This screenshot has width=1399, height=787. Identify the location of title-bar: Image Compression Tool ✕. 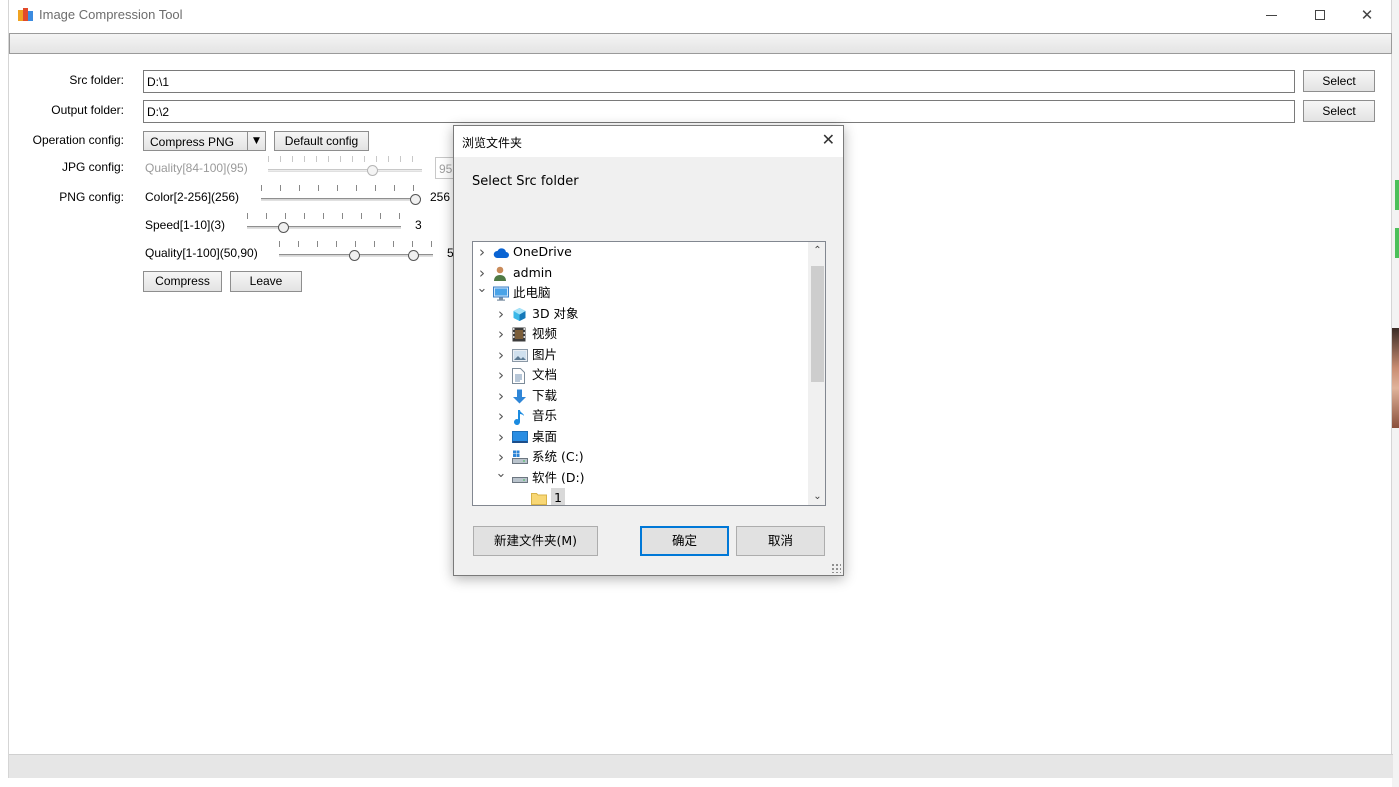
(700, 15).